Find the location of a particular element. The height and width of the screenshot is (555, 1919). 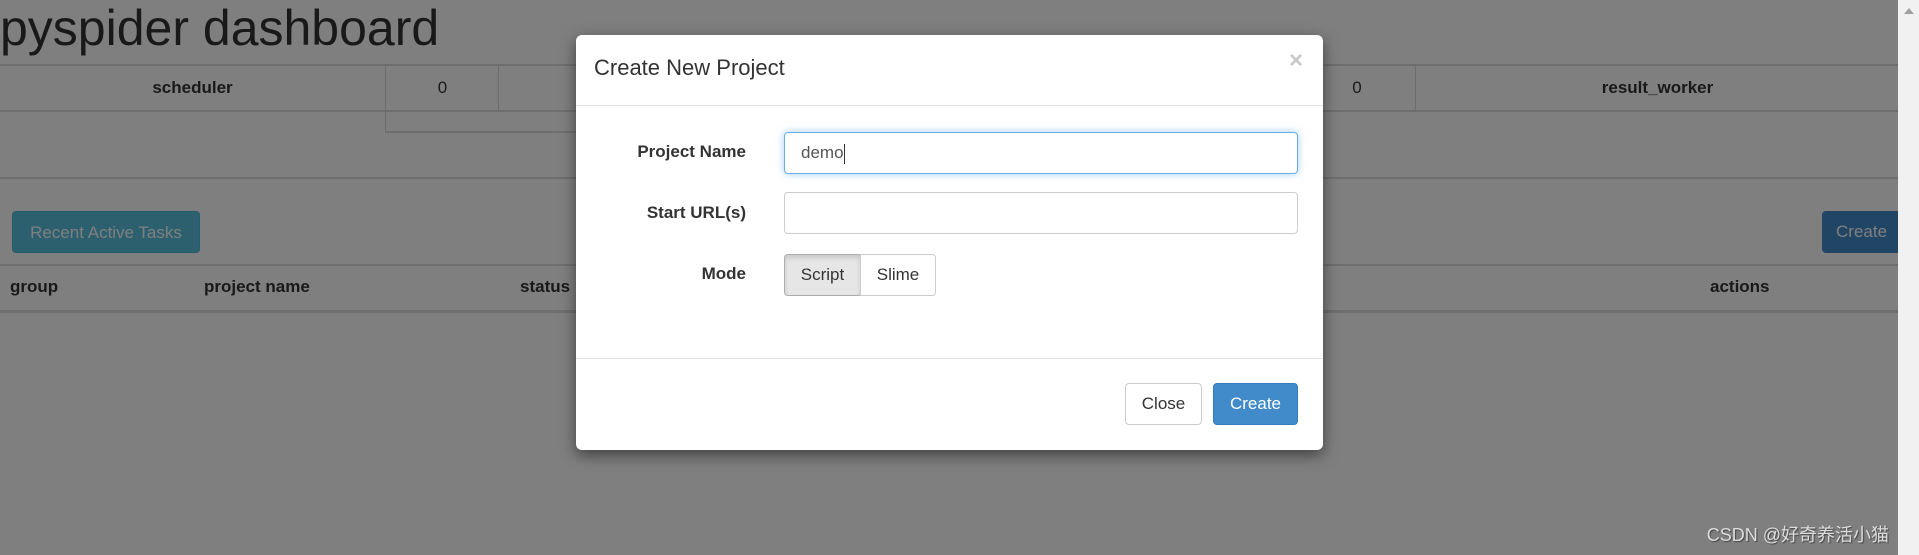

scroll-up-arrow-icon is located at coordinates (1909, 11).